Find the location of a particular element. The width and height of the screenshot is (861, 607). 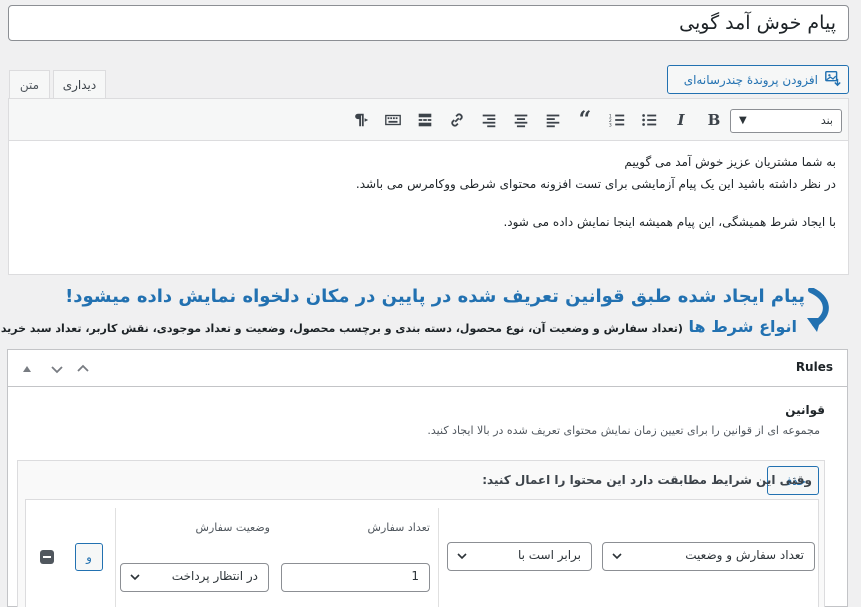

align-right-icon is located at coordinates (489, 120).